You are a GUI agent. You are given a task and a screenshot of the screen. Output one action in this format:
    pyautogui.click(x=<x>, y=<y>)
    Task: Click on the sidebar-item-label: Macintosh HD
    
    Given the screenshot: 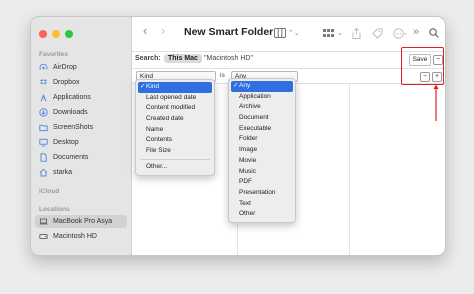 What is the action you would take?
    pyautogui.click(x=75, y=236)
    